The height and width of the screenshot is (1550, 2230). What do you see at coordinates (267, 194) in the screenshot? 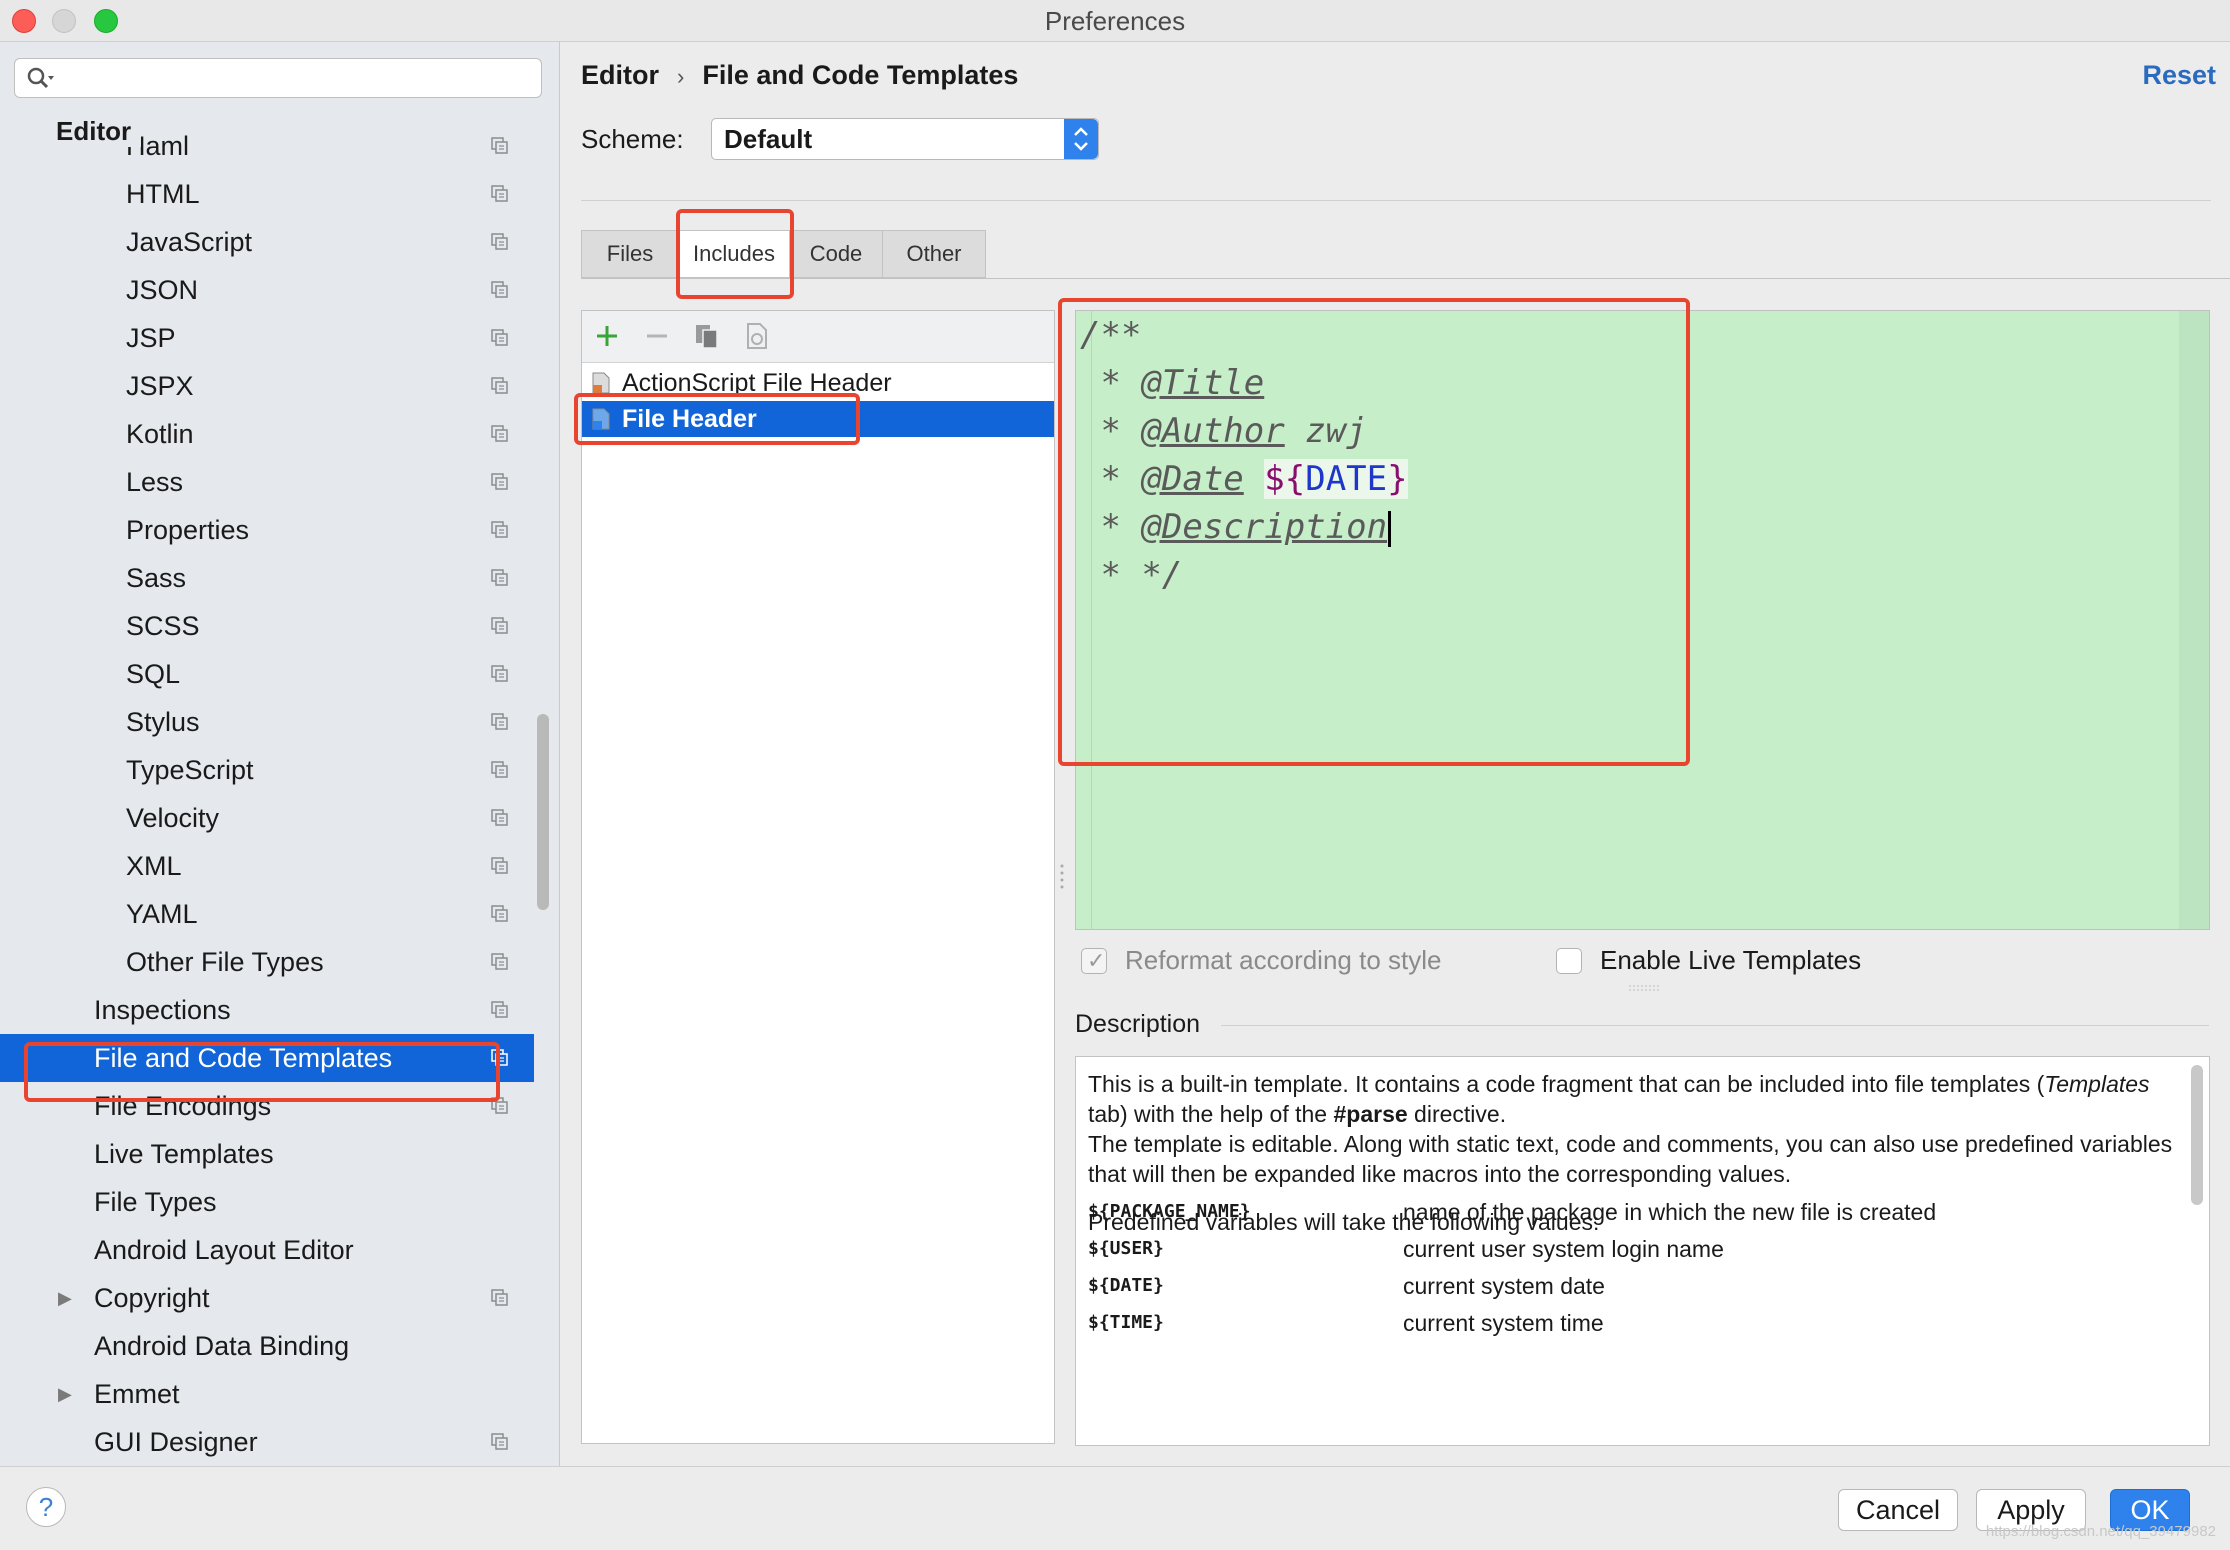
I see `sidebar-item-html: HTML` at bounding box center [267, 194].